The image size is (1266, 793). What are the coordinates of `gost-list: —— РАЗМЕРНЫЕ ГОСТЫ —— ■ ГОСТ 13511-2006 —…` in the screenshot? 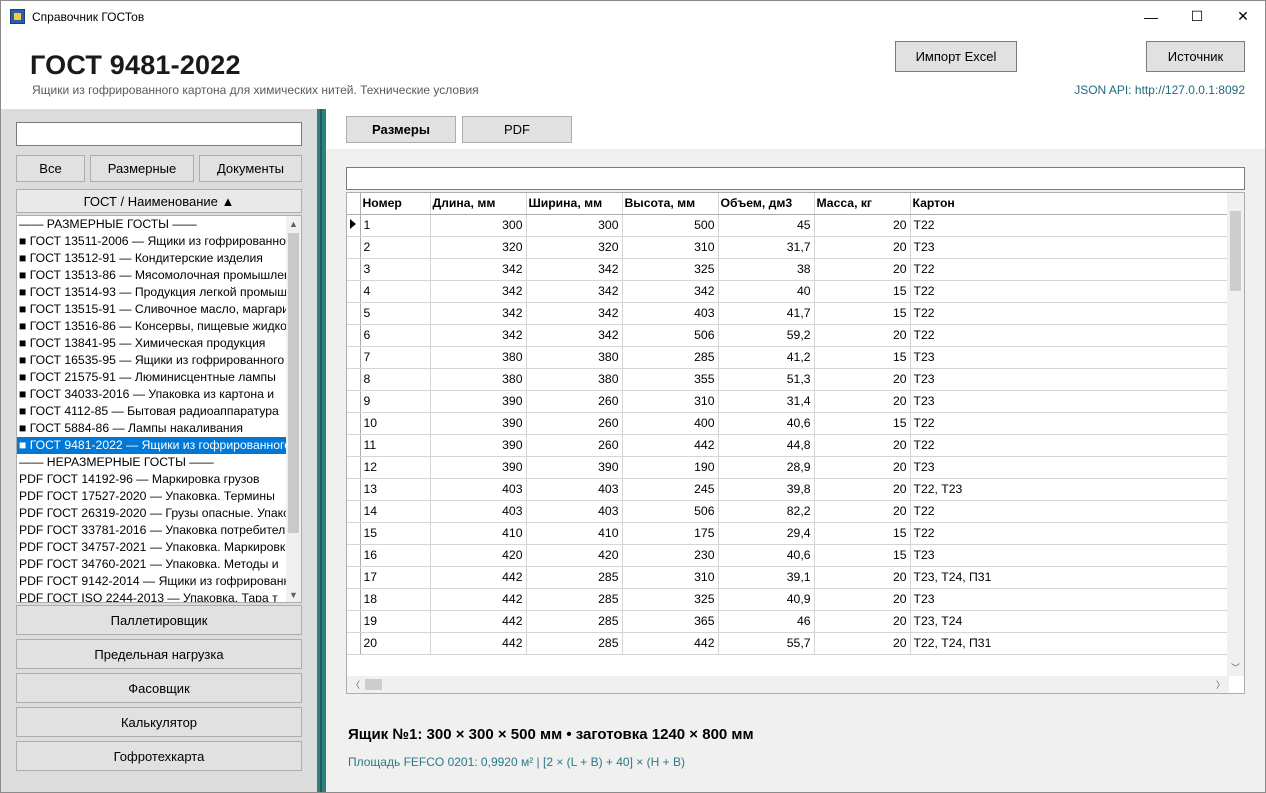 It's located at (159, 409).